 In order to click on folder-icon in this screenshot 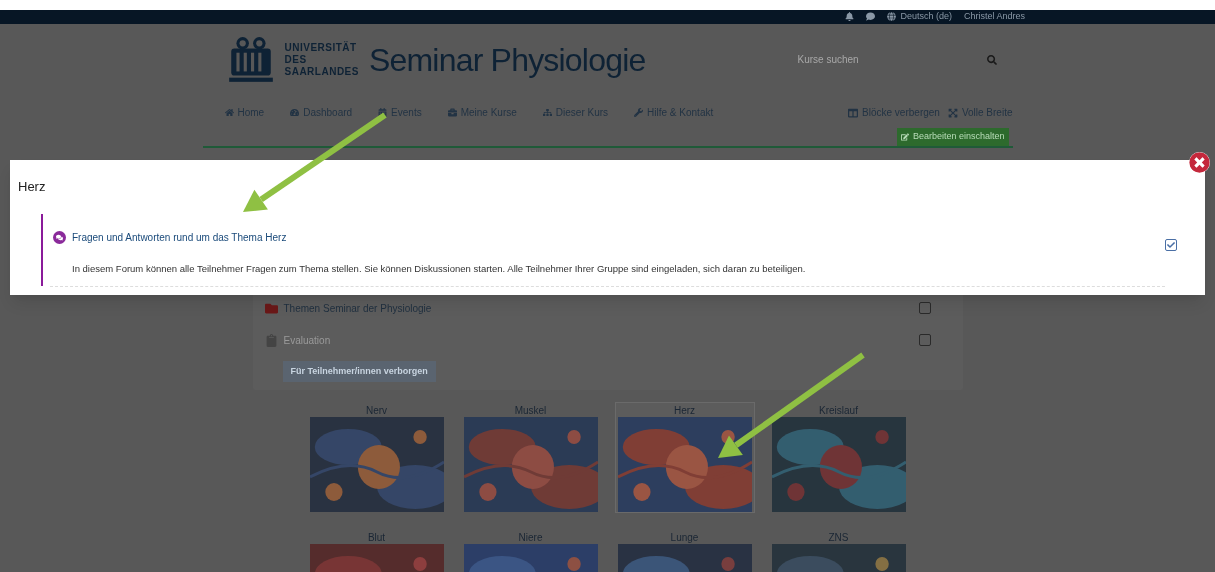, I will do `click(271, 308)`.